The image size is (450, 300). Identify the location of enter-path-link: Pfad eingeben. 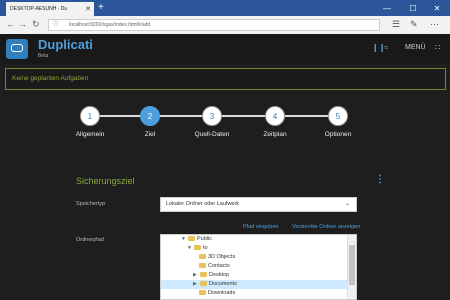
(260, 227).